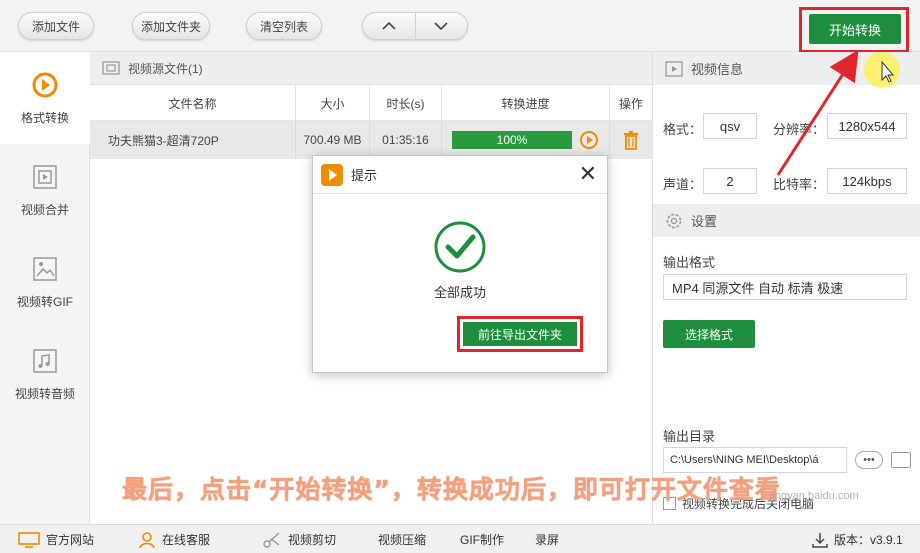 This screenshot has width=920, height=553. What do you see at coordinates (45, 98) in the screenshot?
I see `nav-item-format-convert: 格式转换` at bounding box center [45, 98].